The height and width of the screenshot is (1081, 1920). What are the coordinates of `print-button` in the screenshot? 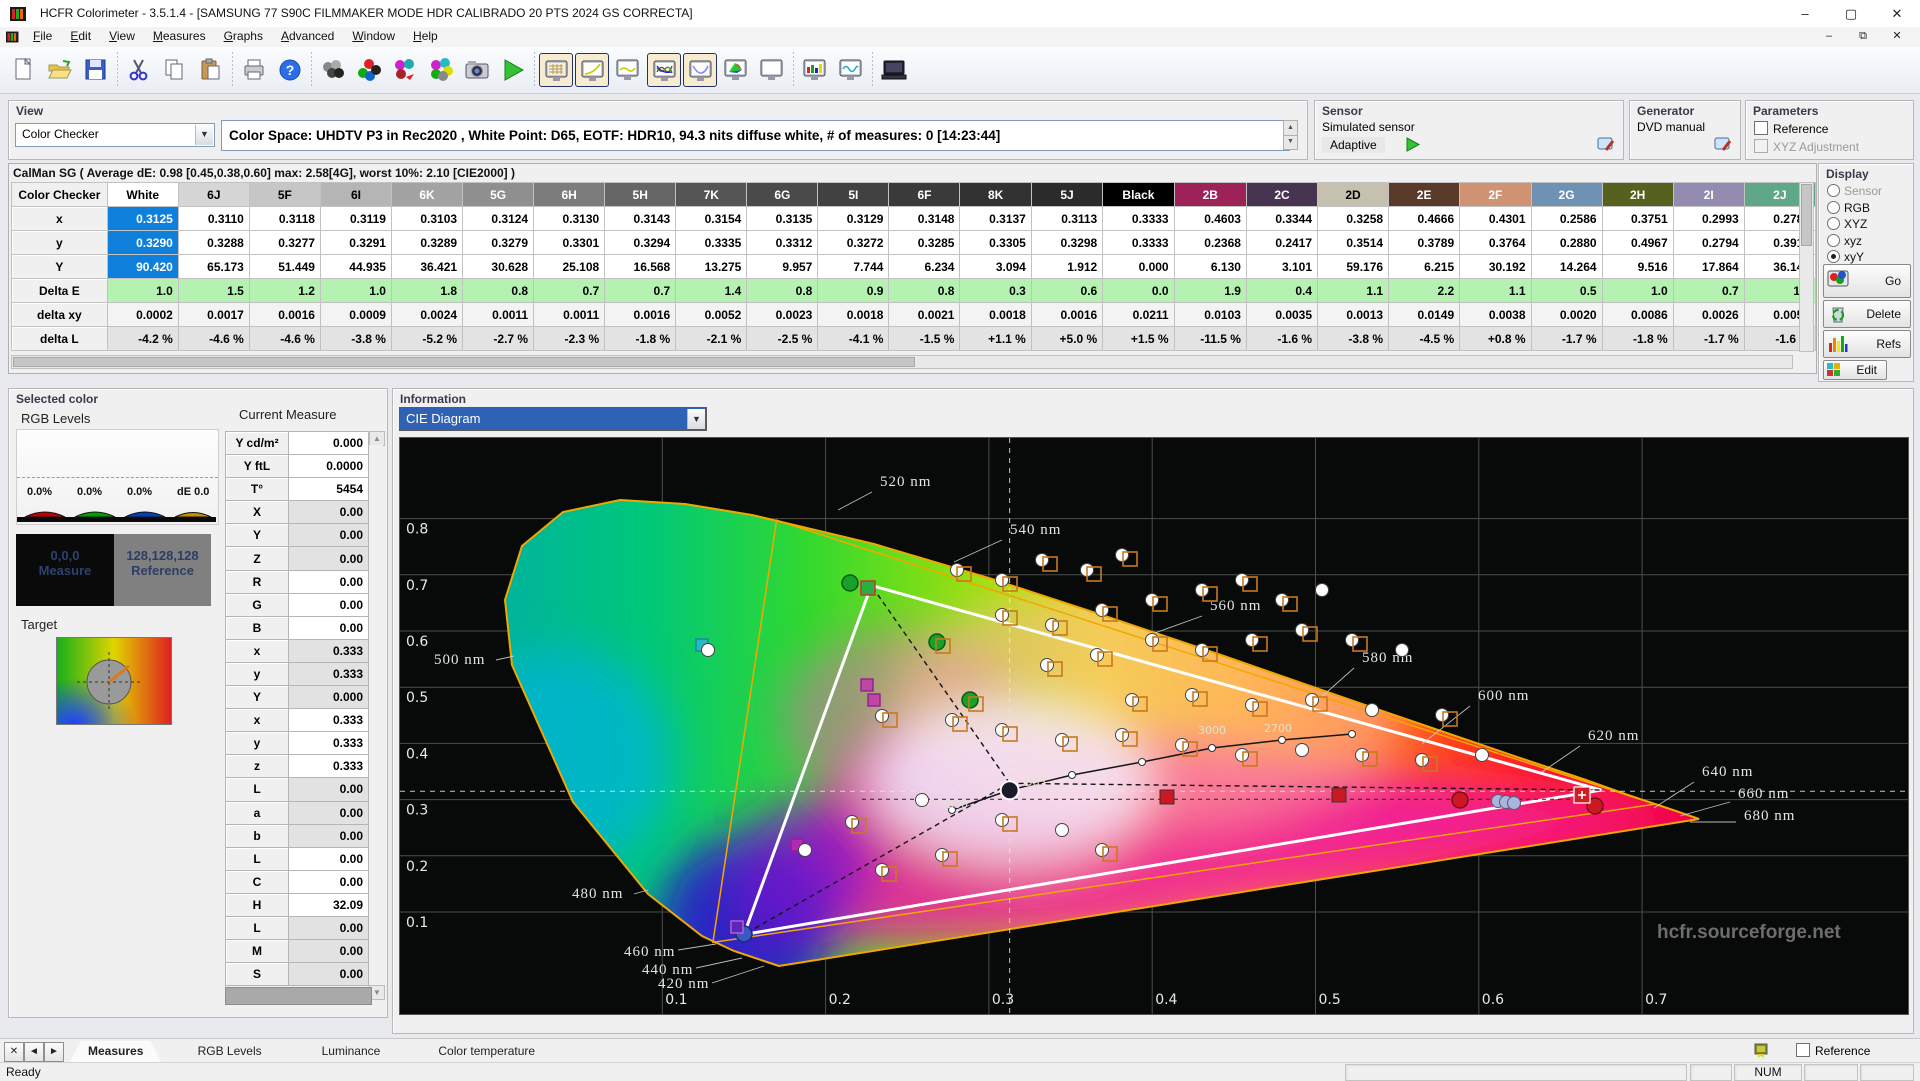 It's located at (254, 70).